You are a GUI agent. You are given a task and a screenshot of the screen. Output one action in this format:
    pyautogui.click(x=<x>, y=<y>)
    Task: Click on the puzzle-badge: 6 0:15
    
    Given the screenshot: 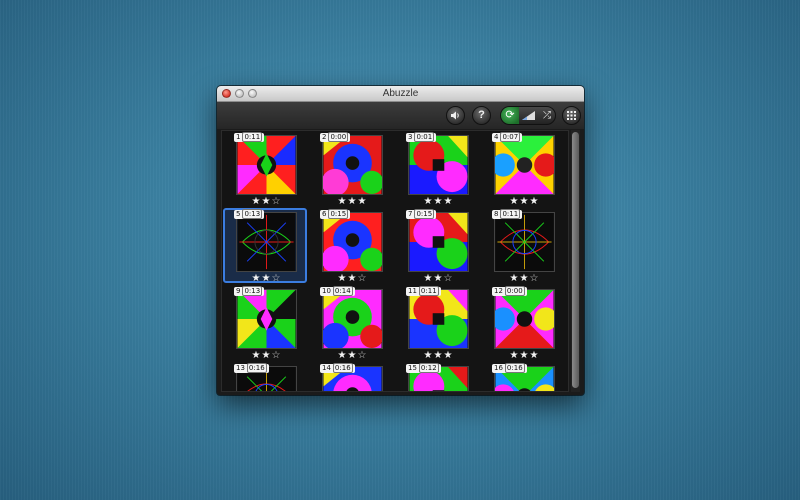 What is the action you would take?
    pyautogui.click(x=335, y=214)
    